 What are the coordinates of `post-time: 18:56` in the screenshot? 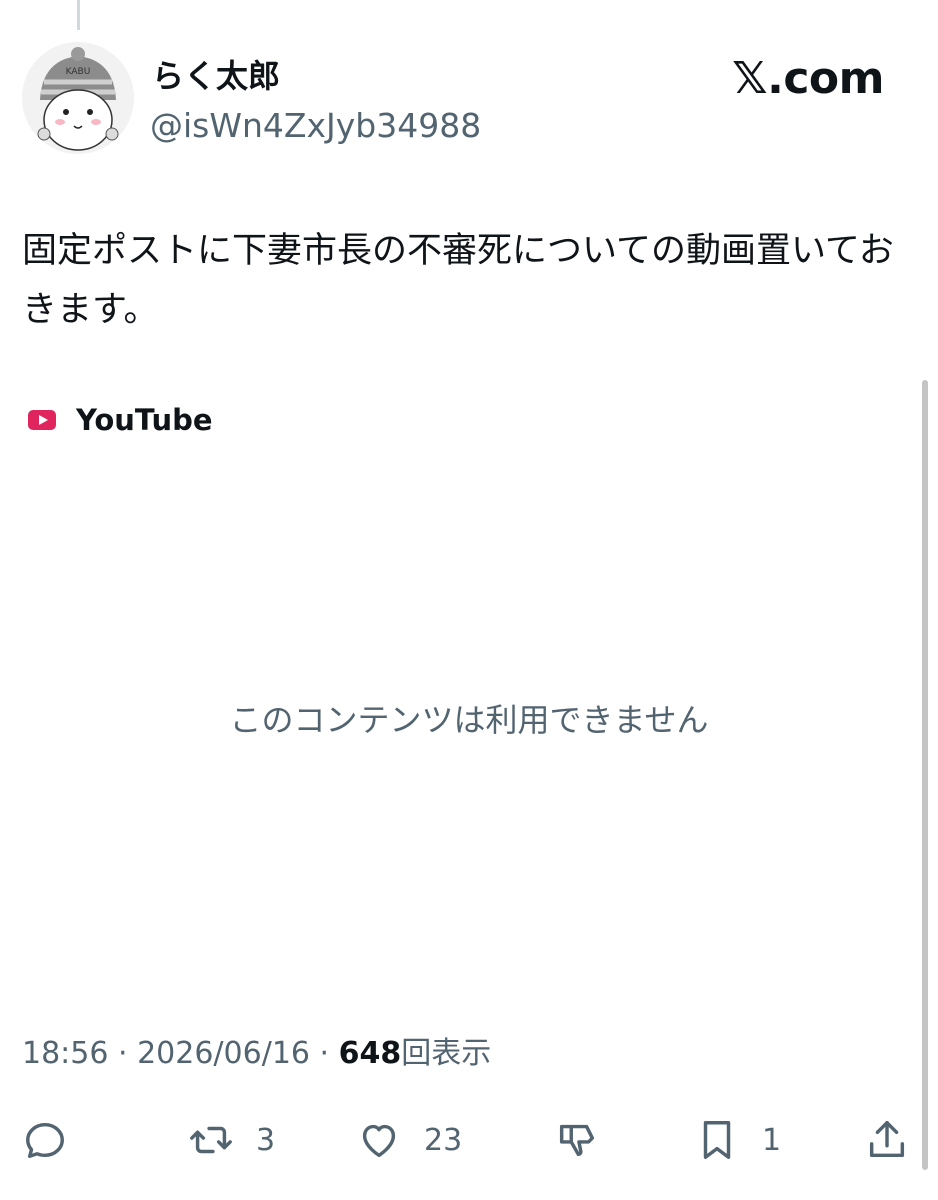 It's located at (65, 1053).